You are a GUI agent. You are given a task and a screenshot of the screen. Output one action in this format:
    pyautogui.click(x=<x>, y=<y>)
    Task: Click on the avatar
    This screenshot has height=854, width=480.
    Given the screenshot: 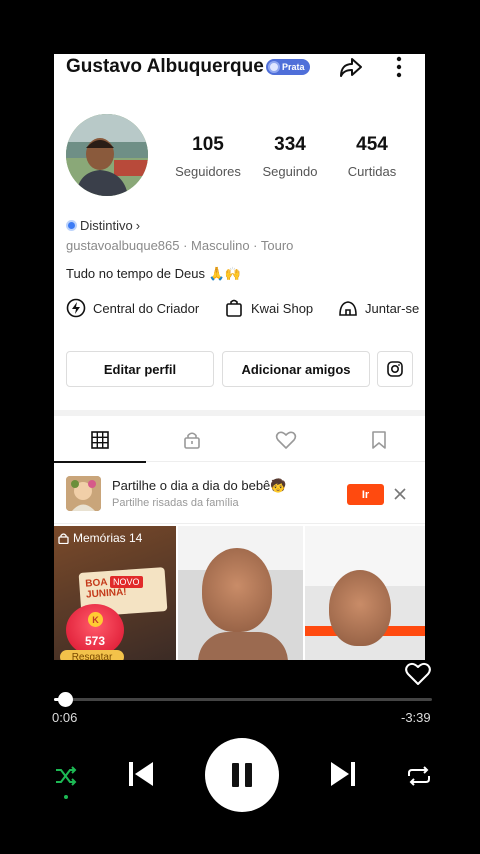 What is the action you would take?
    pyautogui.click(x=107, y=155)
    